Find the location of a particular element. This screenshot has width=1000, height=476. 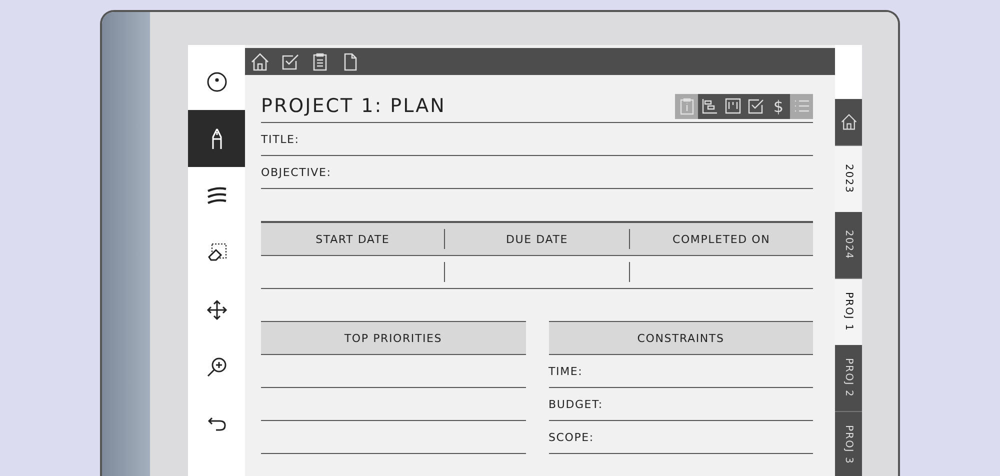

field-label: OBJECTIVE: is located at coordinates (296, 172).